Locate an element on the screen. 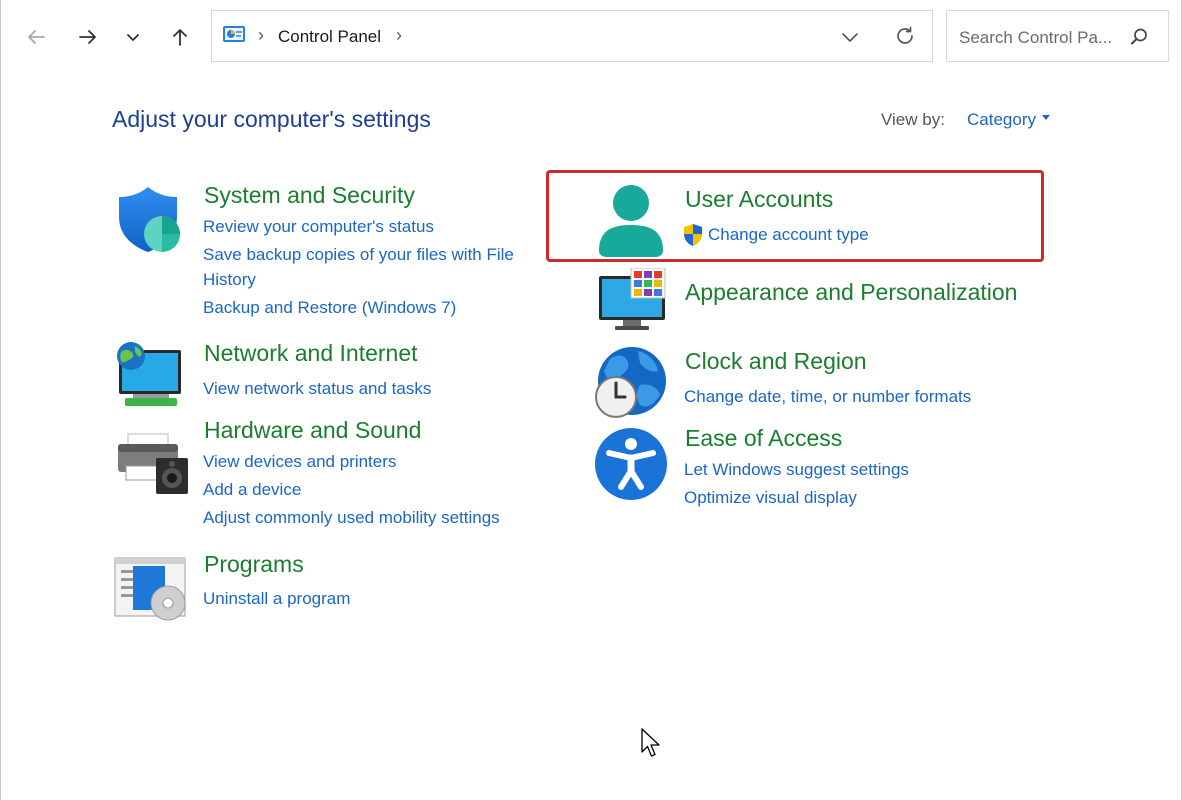  clock-globe-icon is located at coordinates (631, 383).